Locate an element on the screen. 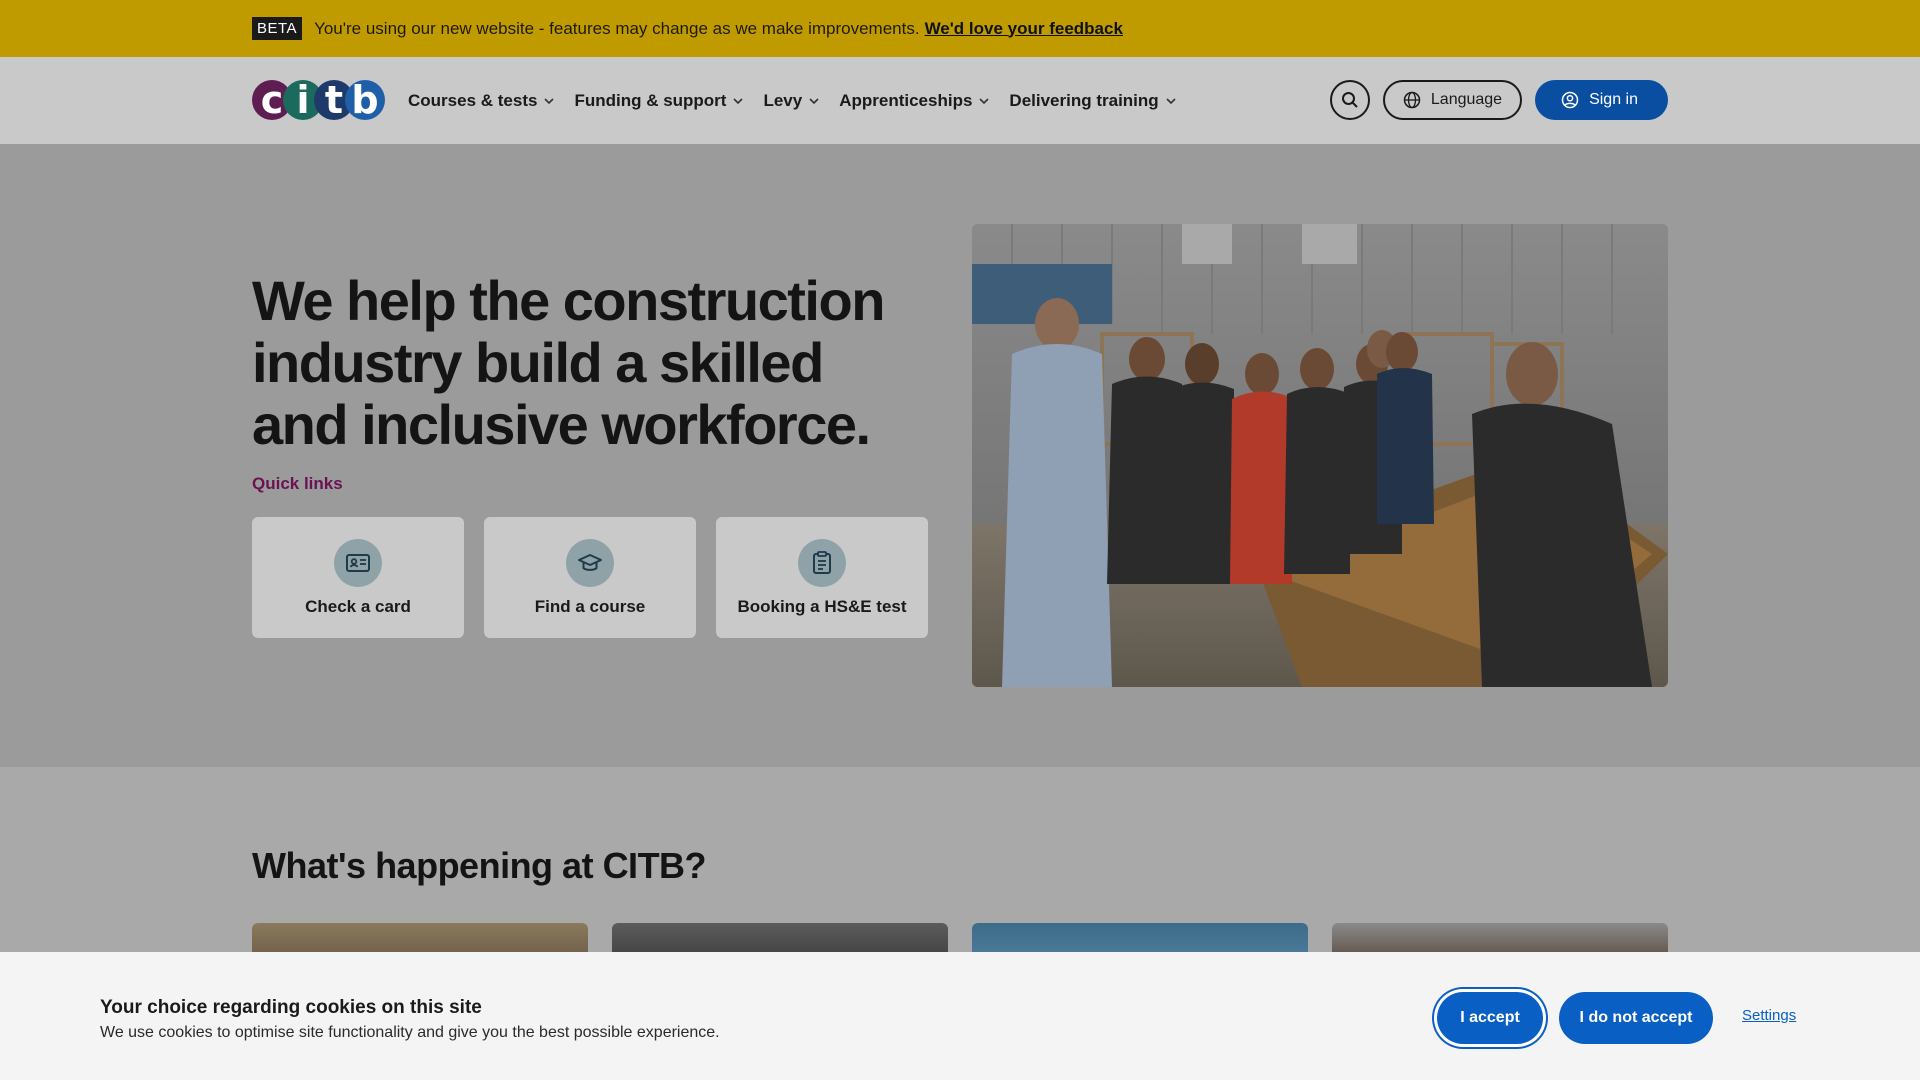  happening-title: What's happening at CITB? is located at coordinates (479, 865).